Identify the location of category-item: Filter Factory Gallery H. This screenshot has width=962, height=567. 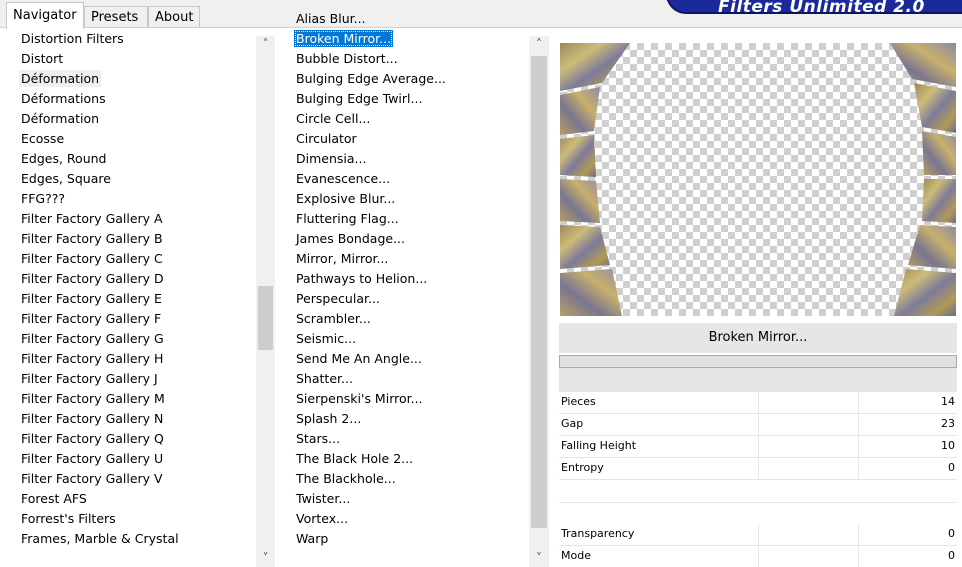
(135, 359).